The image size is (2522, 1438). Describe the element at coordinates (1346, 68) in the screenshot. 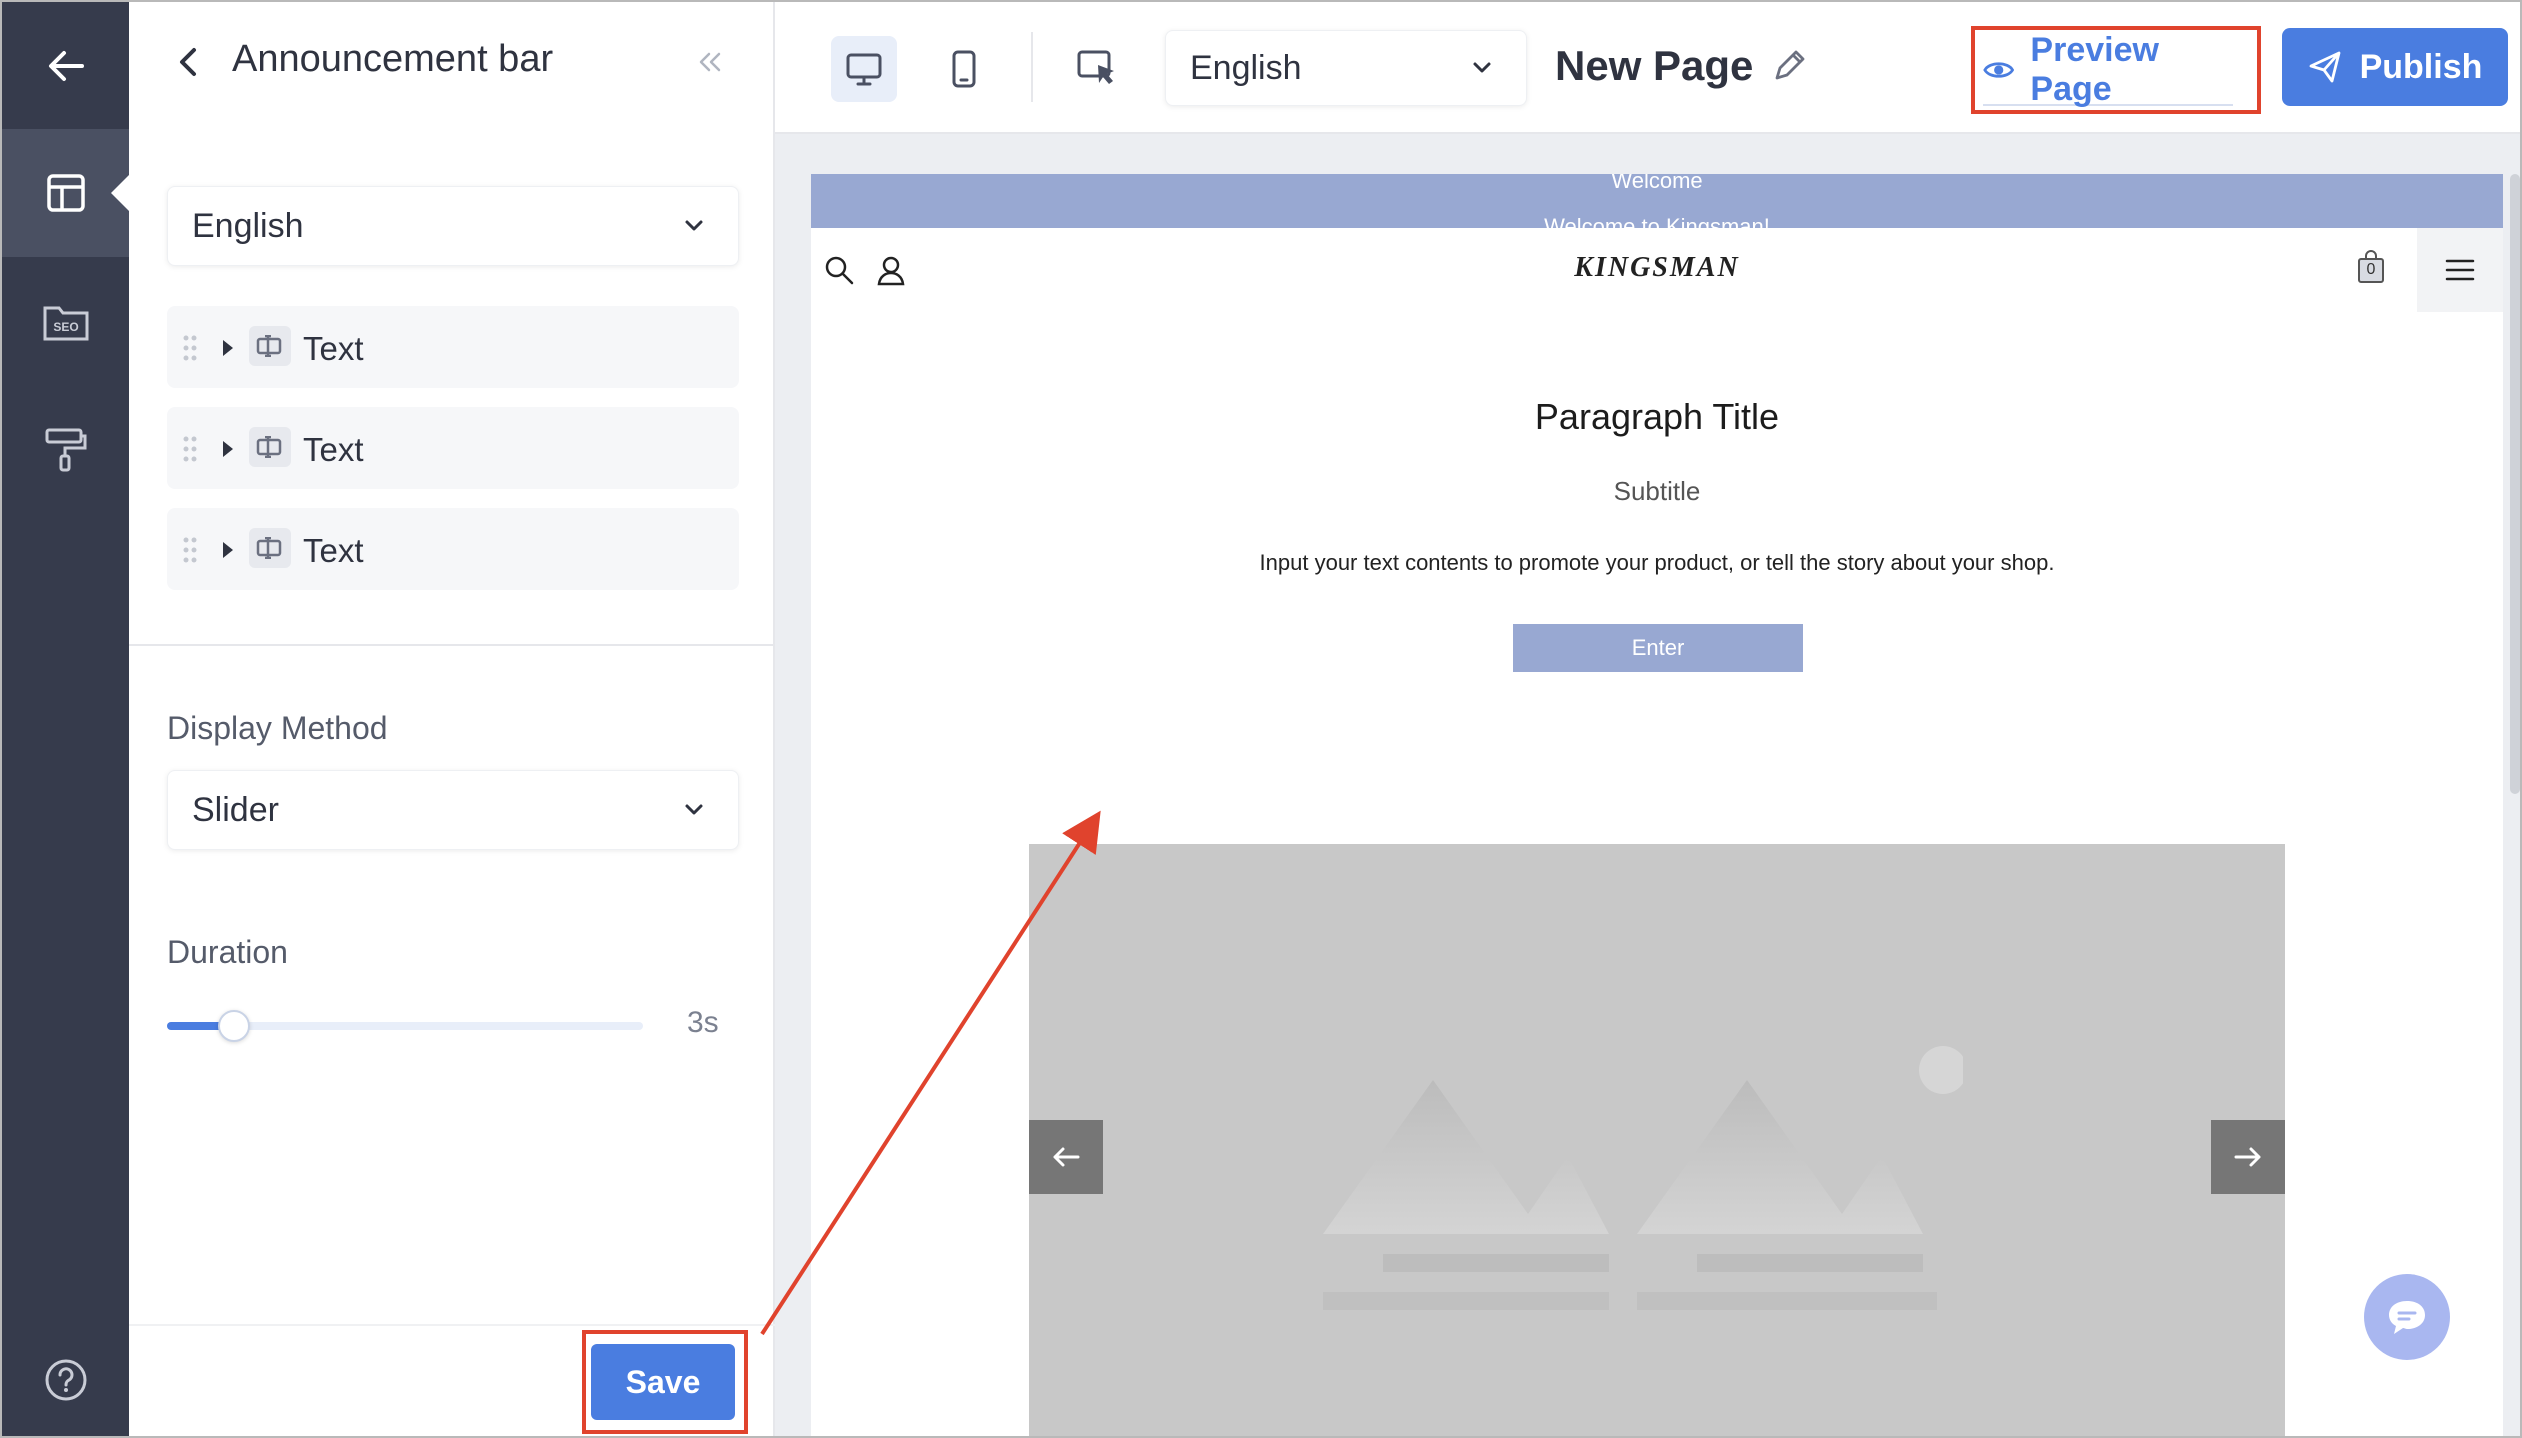

I see `toolbar-language-select: English` at that location.